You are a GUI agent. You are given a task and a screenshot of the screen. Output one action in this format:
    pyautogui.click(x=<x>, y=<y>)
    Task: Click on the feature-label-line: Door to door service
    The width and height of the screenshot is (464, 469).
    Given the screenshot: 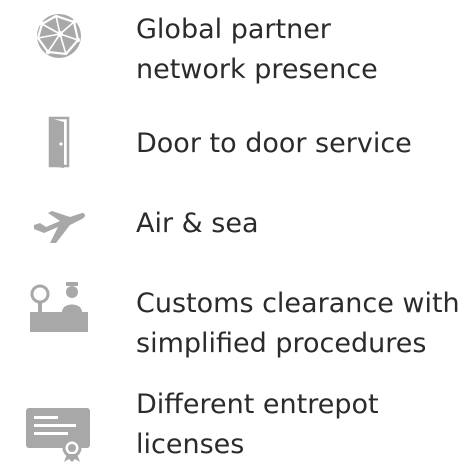 What is the action you would take?
    pyautogui.click(x=274, y=143)
    